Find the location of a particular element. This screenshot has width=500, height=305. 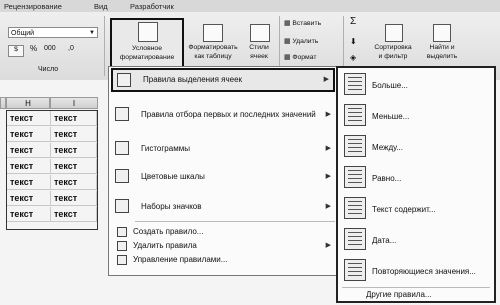

tab-view: Вид is located at coordinates (101, 6).